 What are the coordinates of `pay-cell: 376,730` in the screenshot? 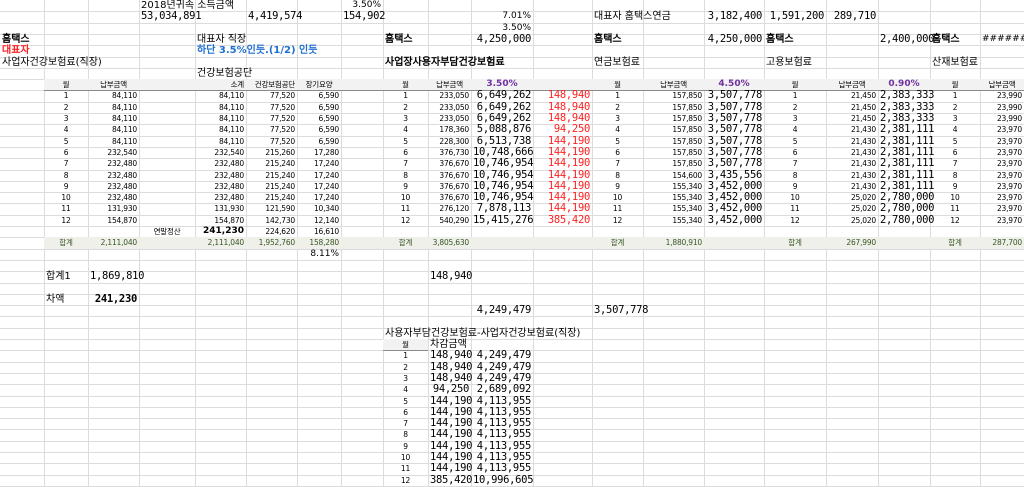 It's located at (449, 152).